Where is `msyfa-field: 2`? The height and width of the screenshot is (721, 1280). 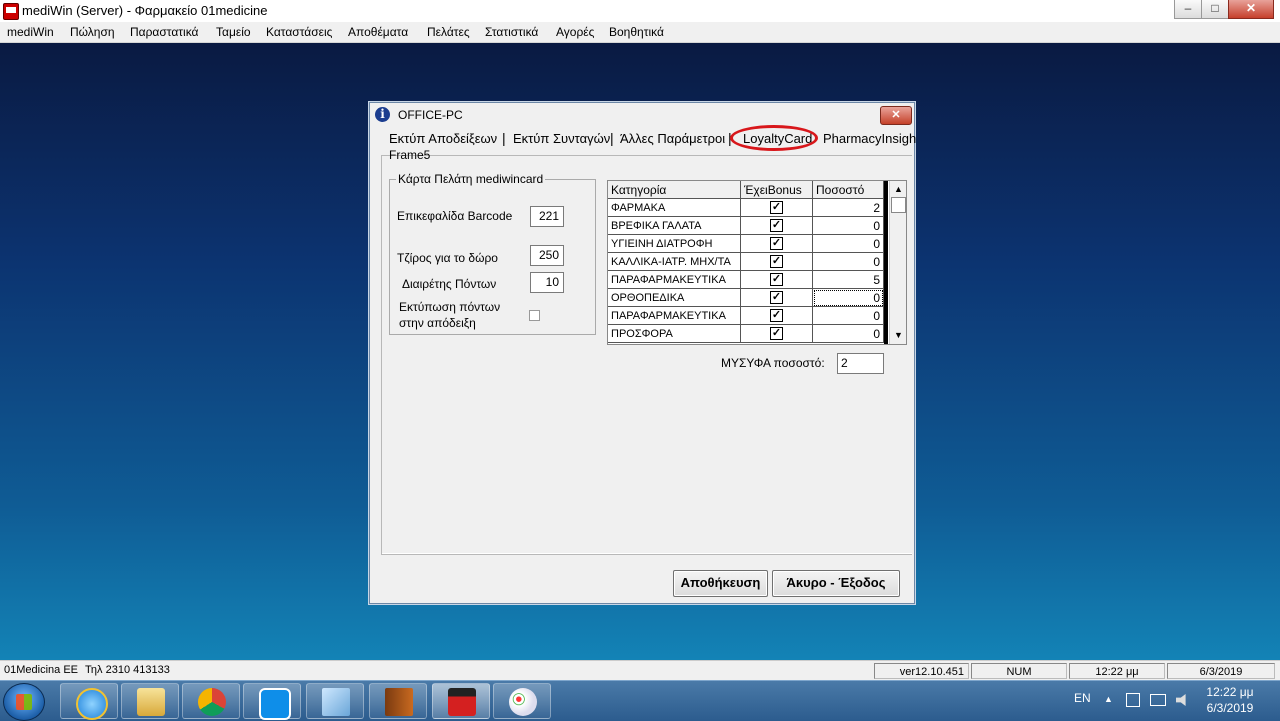
msyfa-field: 2 is located at coordinates (860, 363).